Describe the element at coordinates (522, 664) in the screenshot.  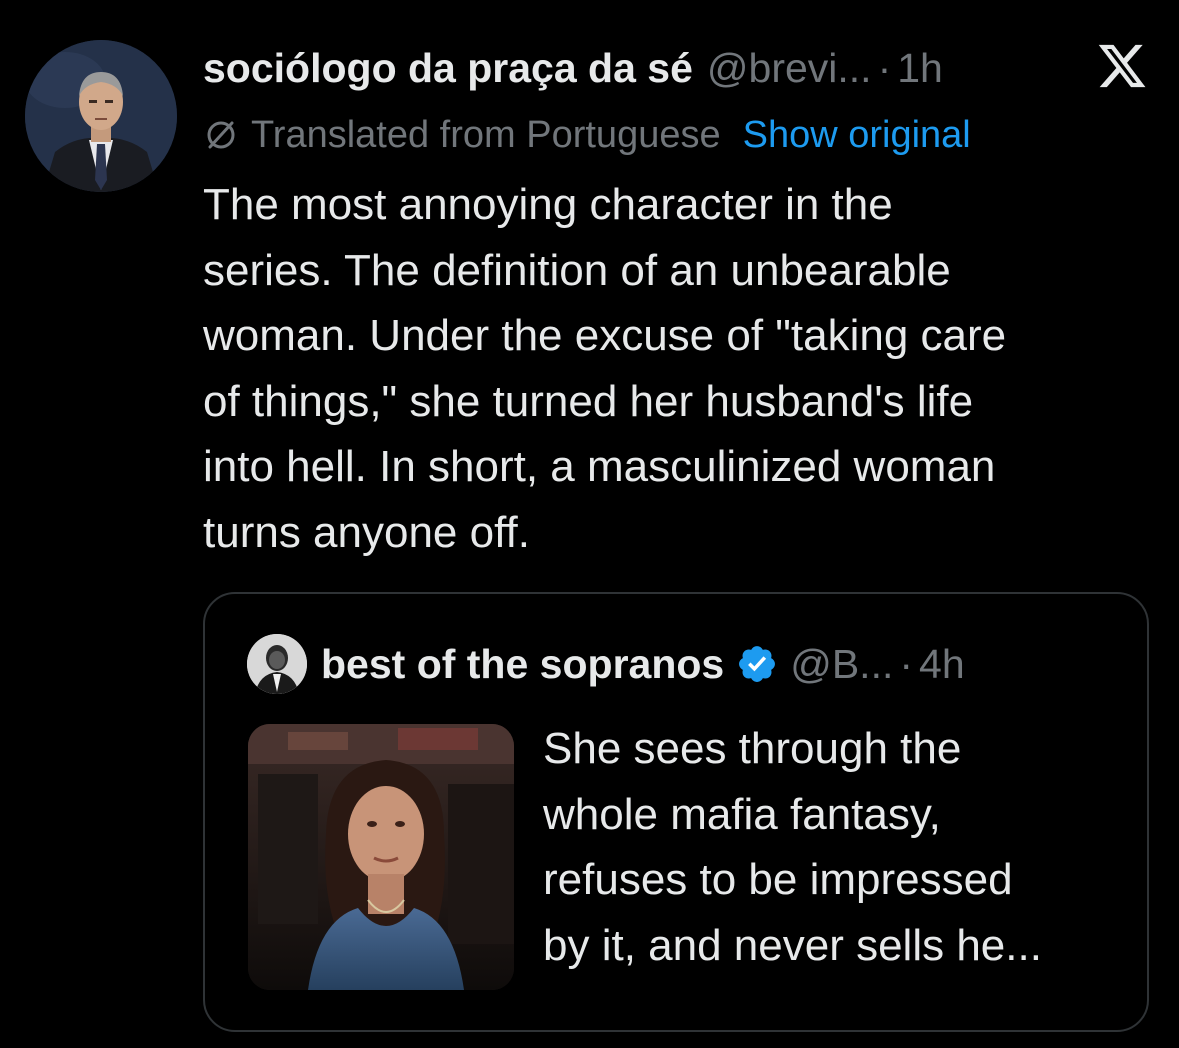
I see `quoted-author-display-name: best of the sopranos` at that location.